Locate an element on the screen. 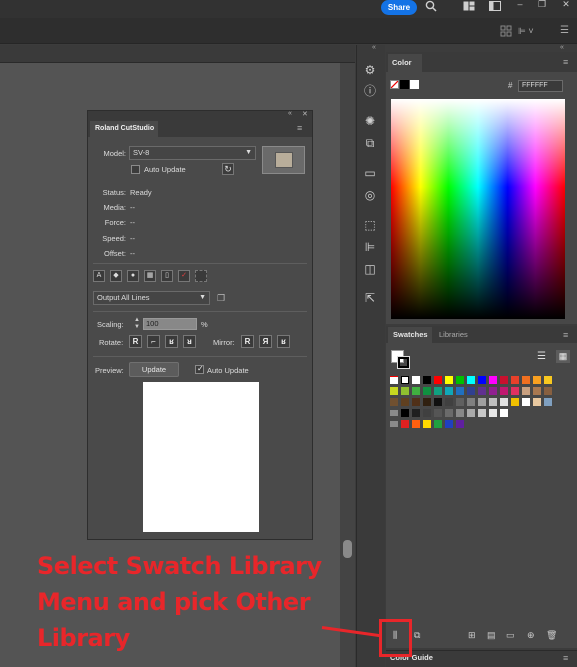 This screenshot has width=577, height=667. show-kinds-icon: ⊞ is located at coordinates (472, 635).